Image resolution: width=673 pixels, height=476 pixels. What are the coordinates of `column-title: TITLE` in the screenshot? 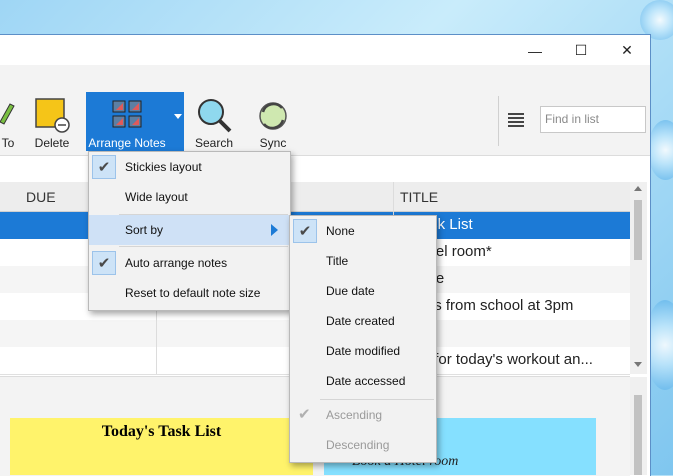 It's located at (419, 197).